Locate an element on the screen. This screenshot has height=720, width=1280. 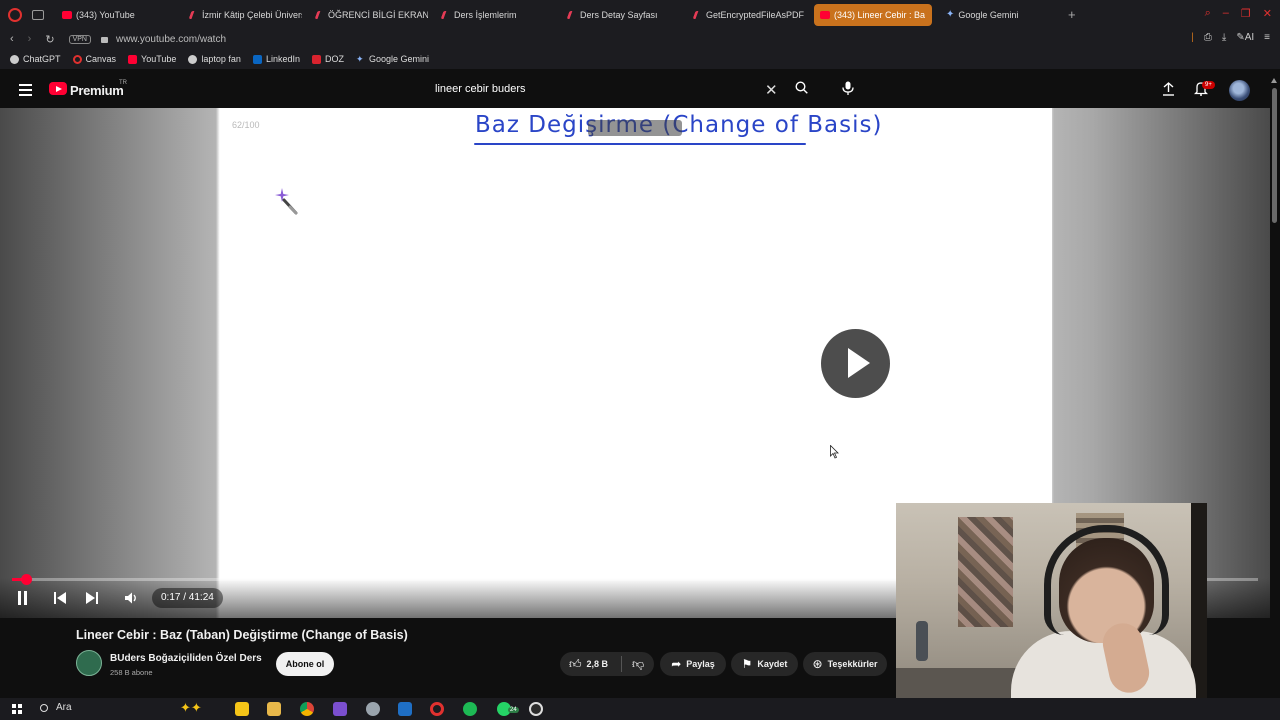
browser-tab: GetEncryptedFileAsPDF is located at coordinates (747, 15).